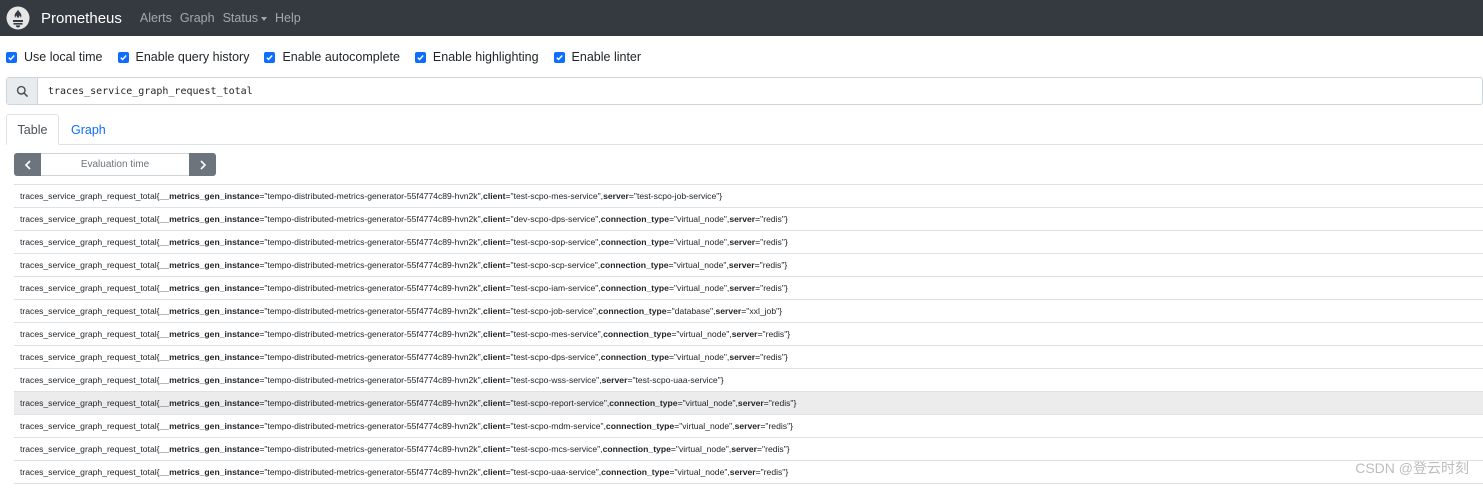  I want to click on tab-graph: Graph, so click(88, 129).